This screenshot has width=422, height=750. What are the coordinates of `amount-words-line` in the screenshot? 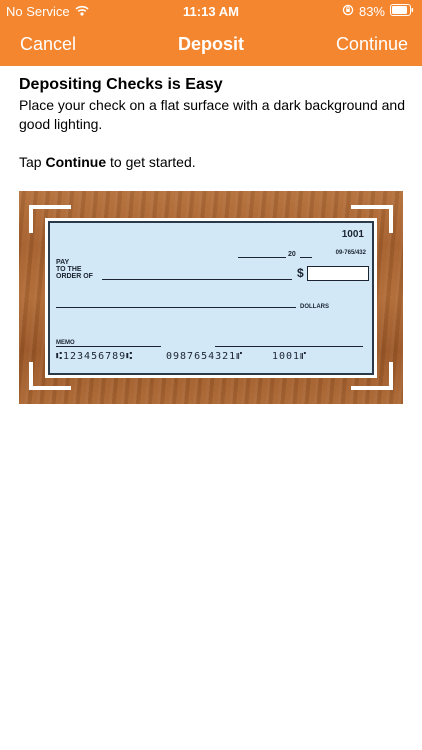 It's located at (176, 307).